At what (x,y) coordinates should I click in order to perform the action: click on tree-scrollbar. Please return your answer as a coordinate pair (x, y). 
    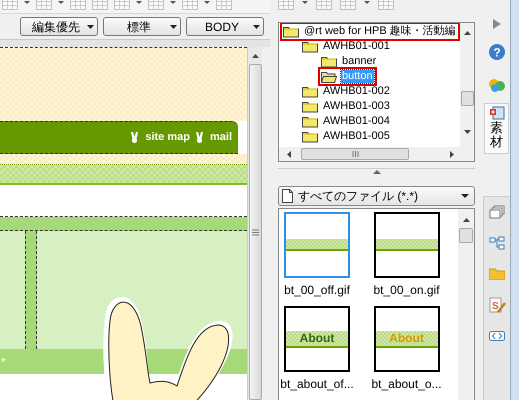
    Looking at the image, I should click on (467, 85).